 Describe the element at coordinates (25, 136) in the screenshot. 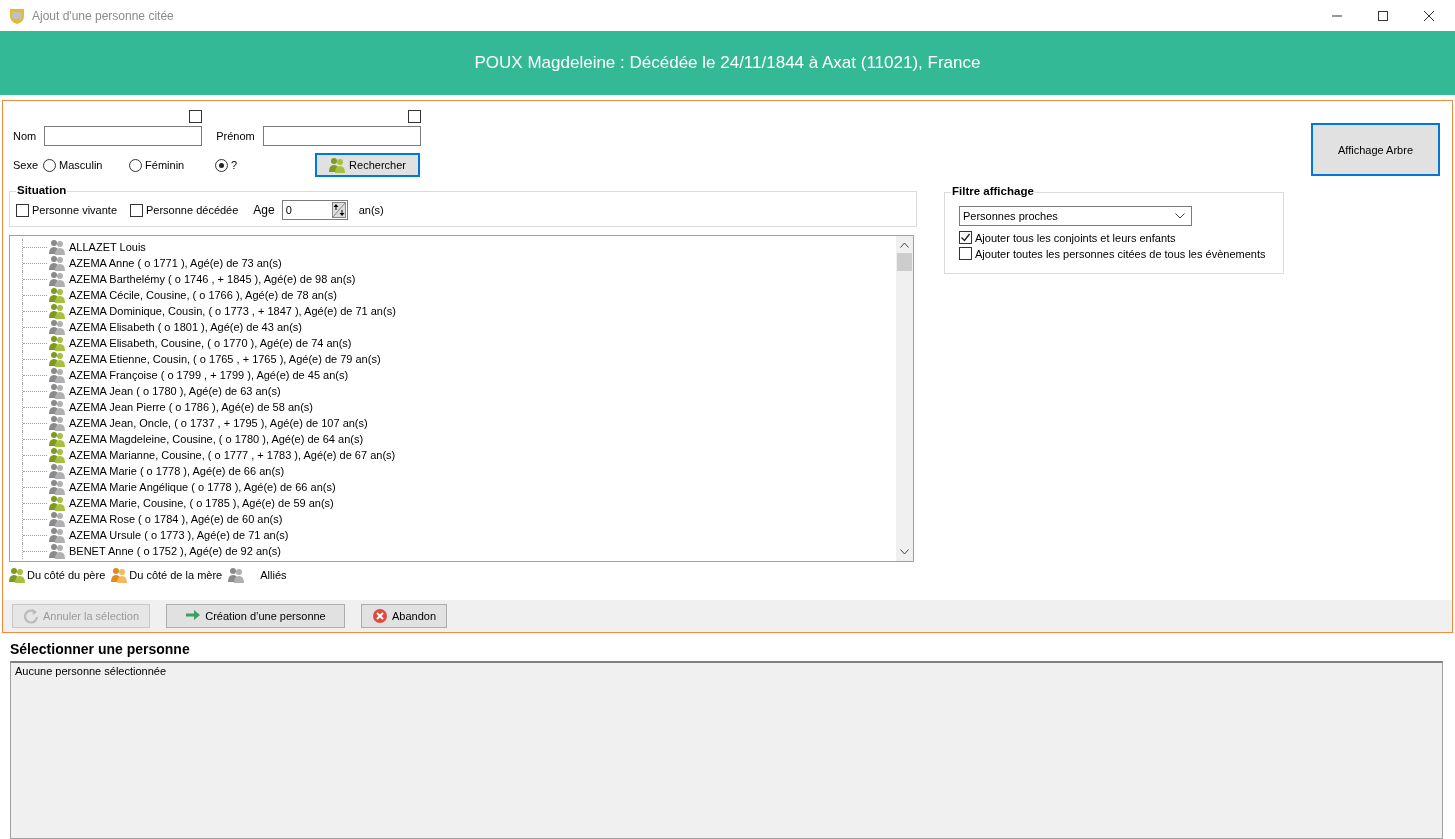

I see `field-label: Nom` at that location.